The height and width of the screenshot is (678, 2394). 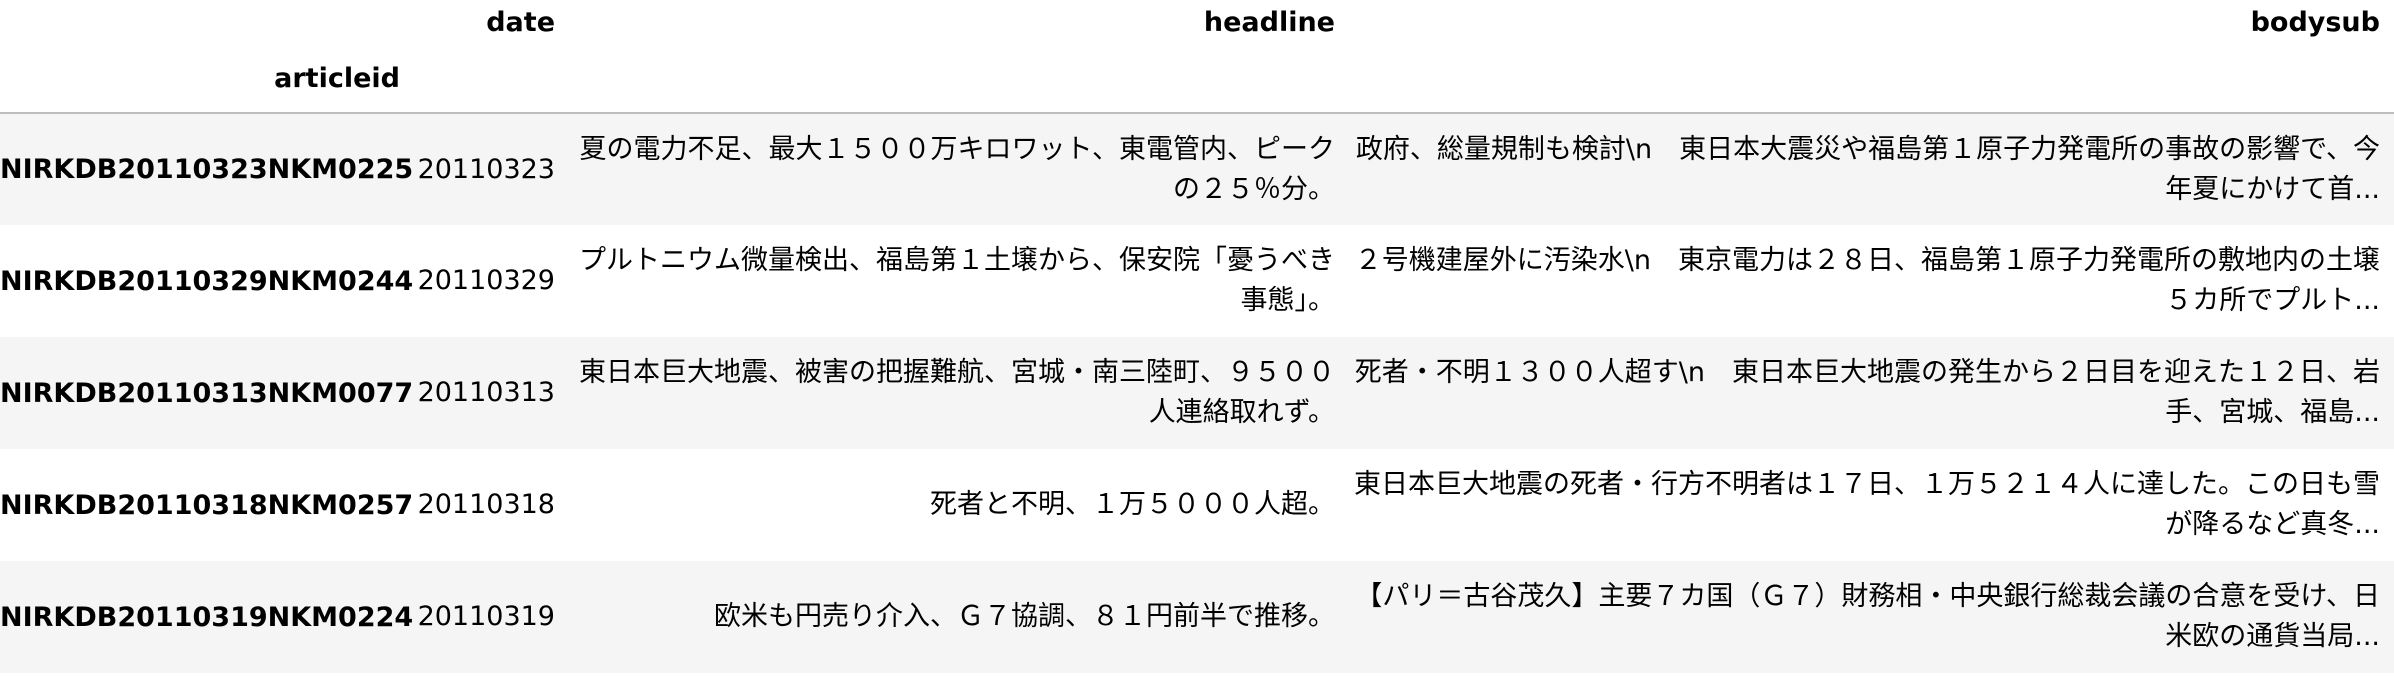 What do you see at coordinates (486, 616) in the screenshot?
I see `date-cell: 20110319` at bounding box center [486, 616].